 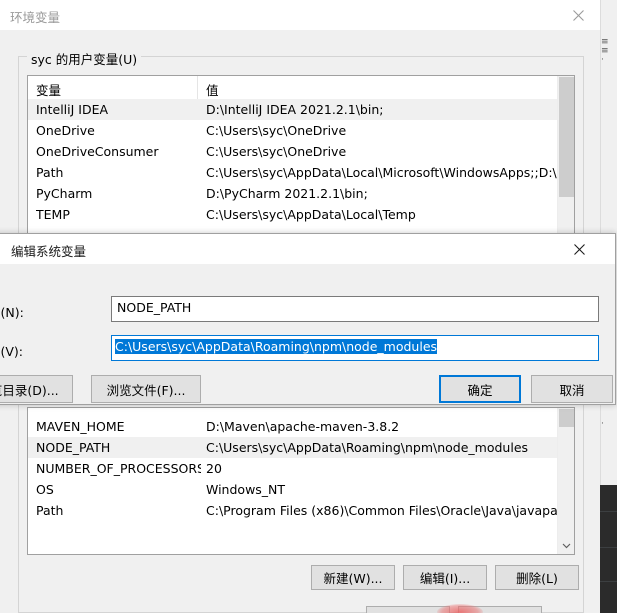 I want to click on table-row: OS Windows_NT, so click(x=301, y=489).